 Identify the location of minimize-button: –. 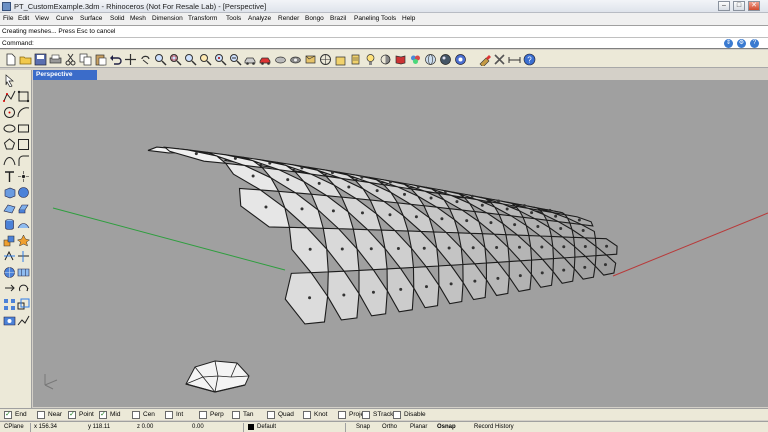
(724, 6).